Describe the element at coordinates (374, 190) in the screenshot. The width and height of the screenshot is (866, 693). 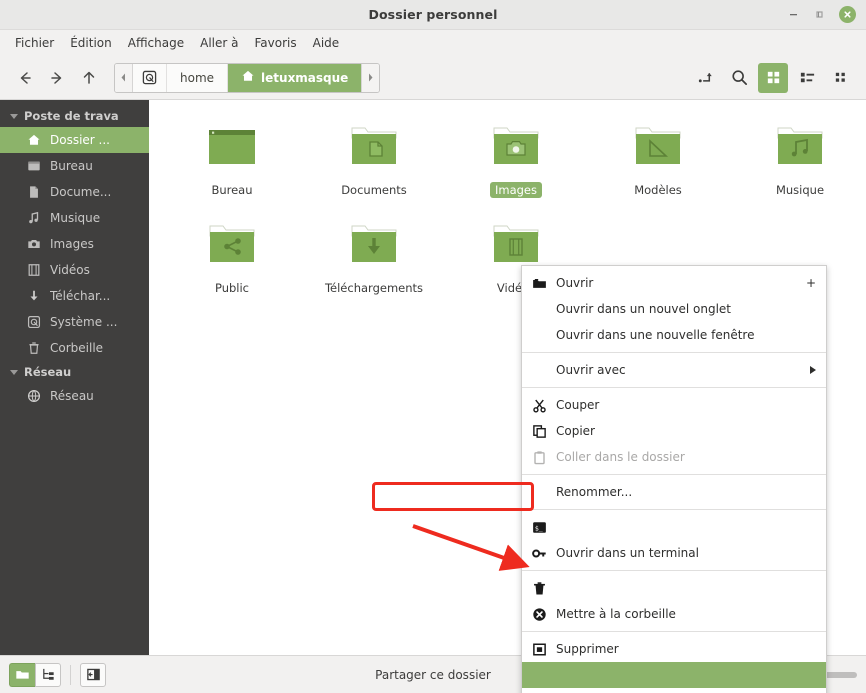
I see `file-label: Documents` at that location.